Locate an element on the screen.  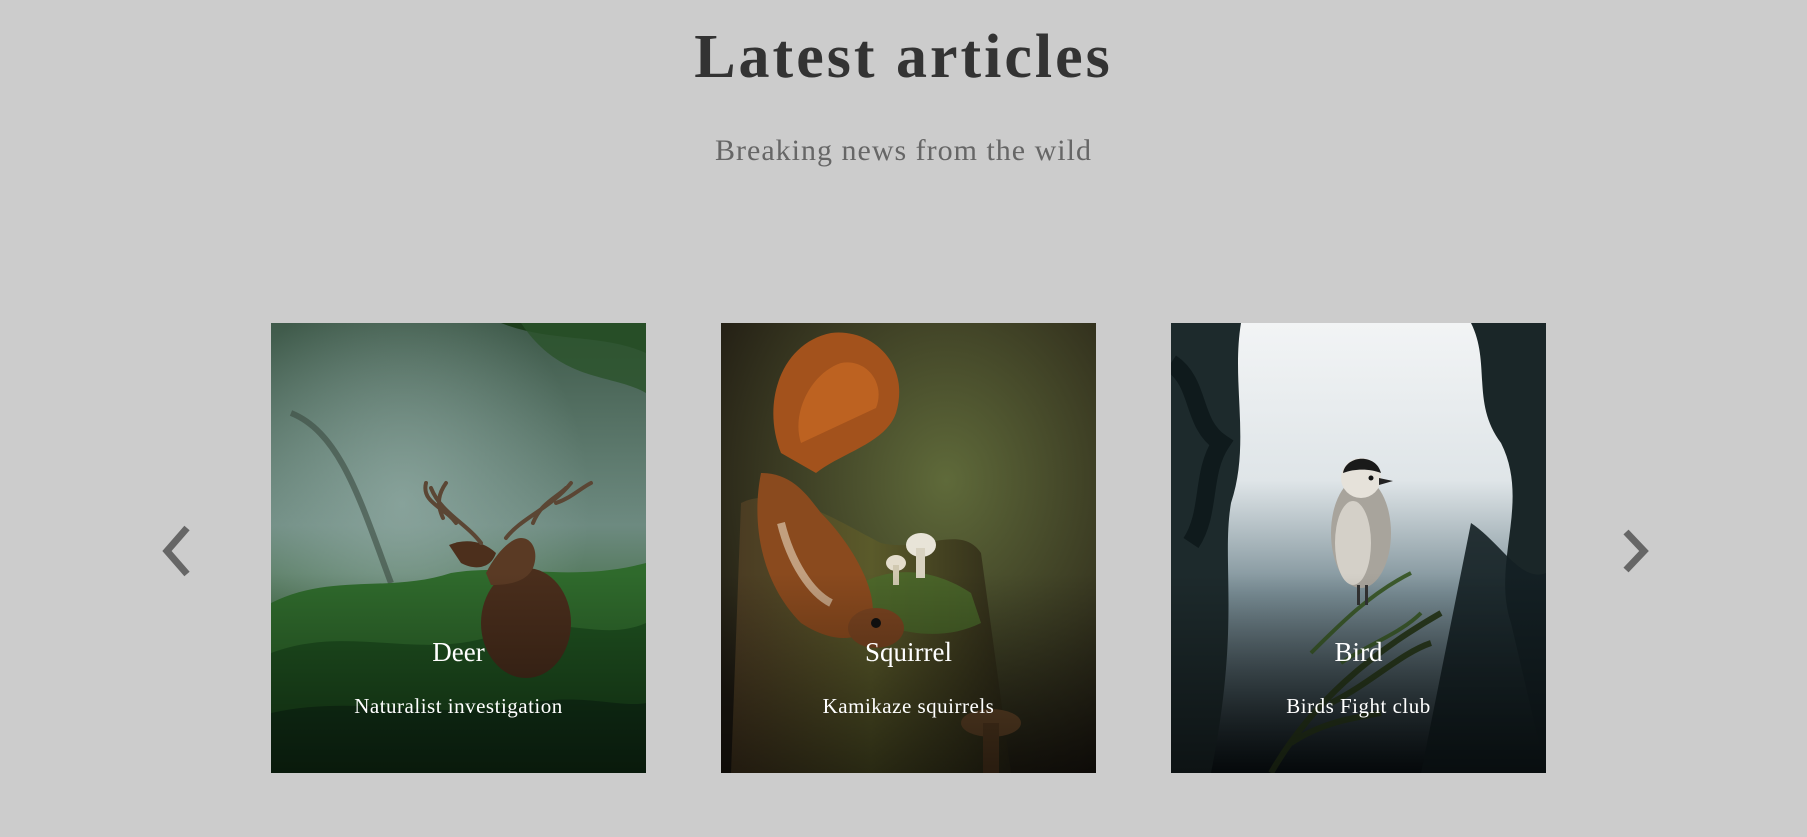
card-caption: Kamikaze squirrels is located at coordinates (908, 706).